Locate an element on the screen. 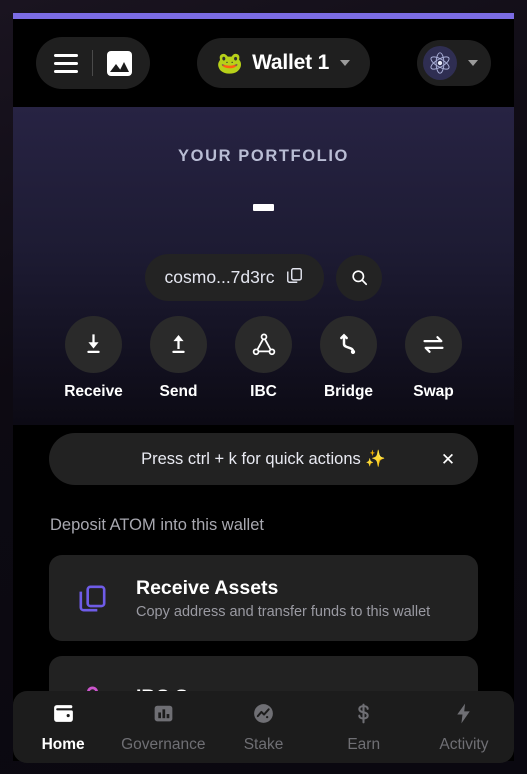  wallet-address-label: cosmo...7d3rc is located at coordinates (219, 277).